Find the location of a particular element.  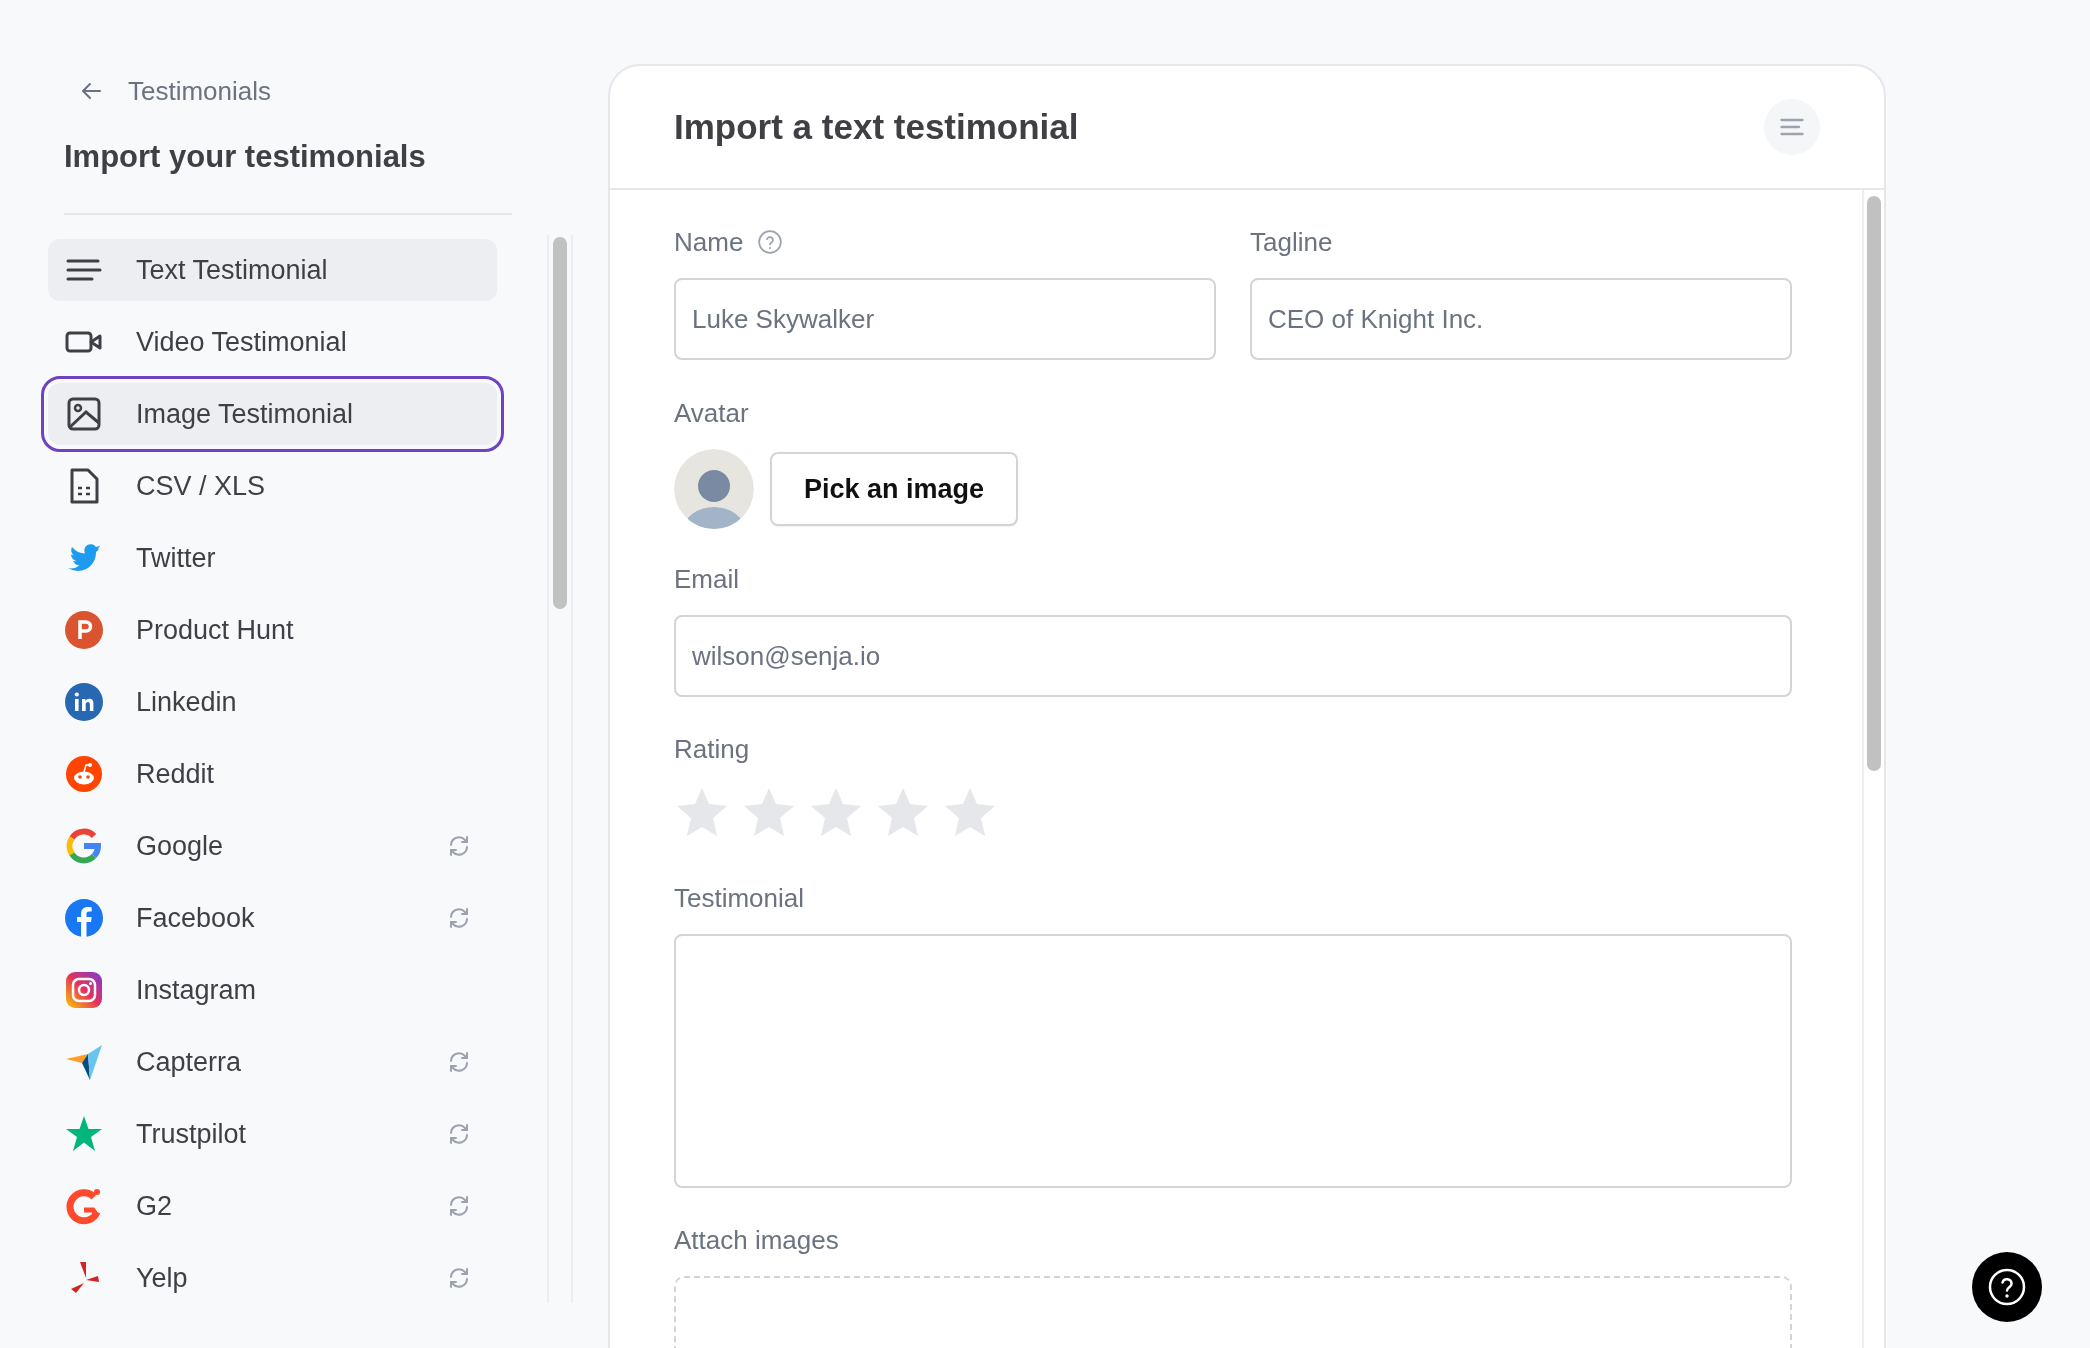

field-label: Name is located at coordinates (709, 242).